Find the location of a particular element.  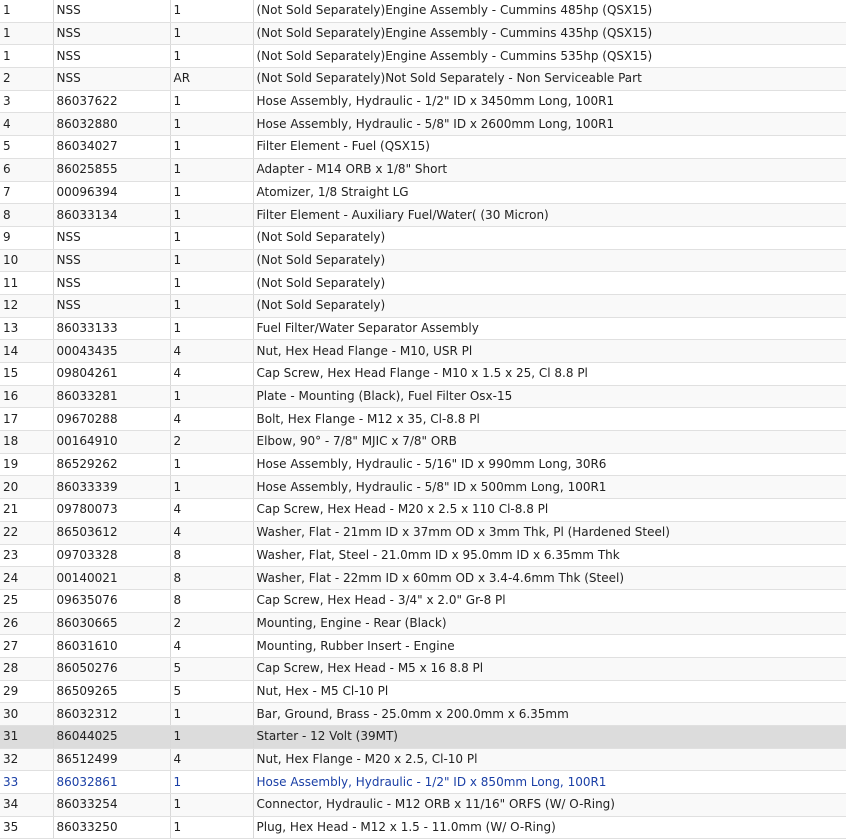

item-number-cell: 16 is located at coordinates (27, 397).